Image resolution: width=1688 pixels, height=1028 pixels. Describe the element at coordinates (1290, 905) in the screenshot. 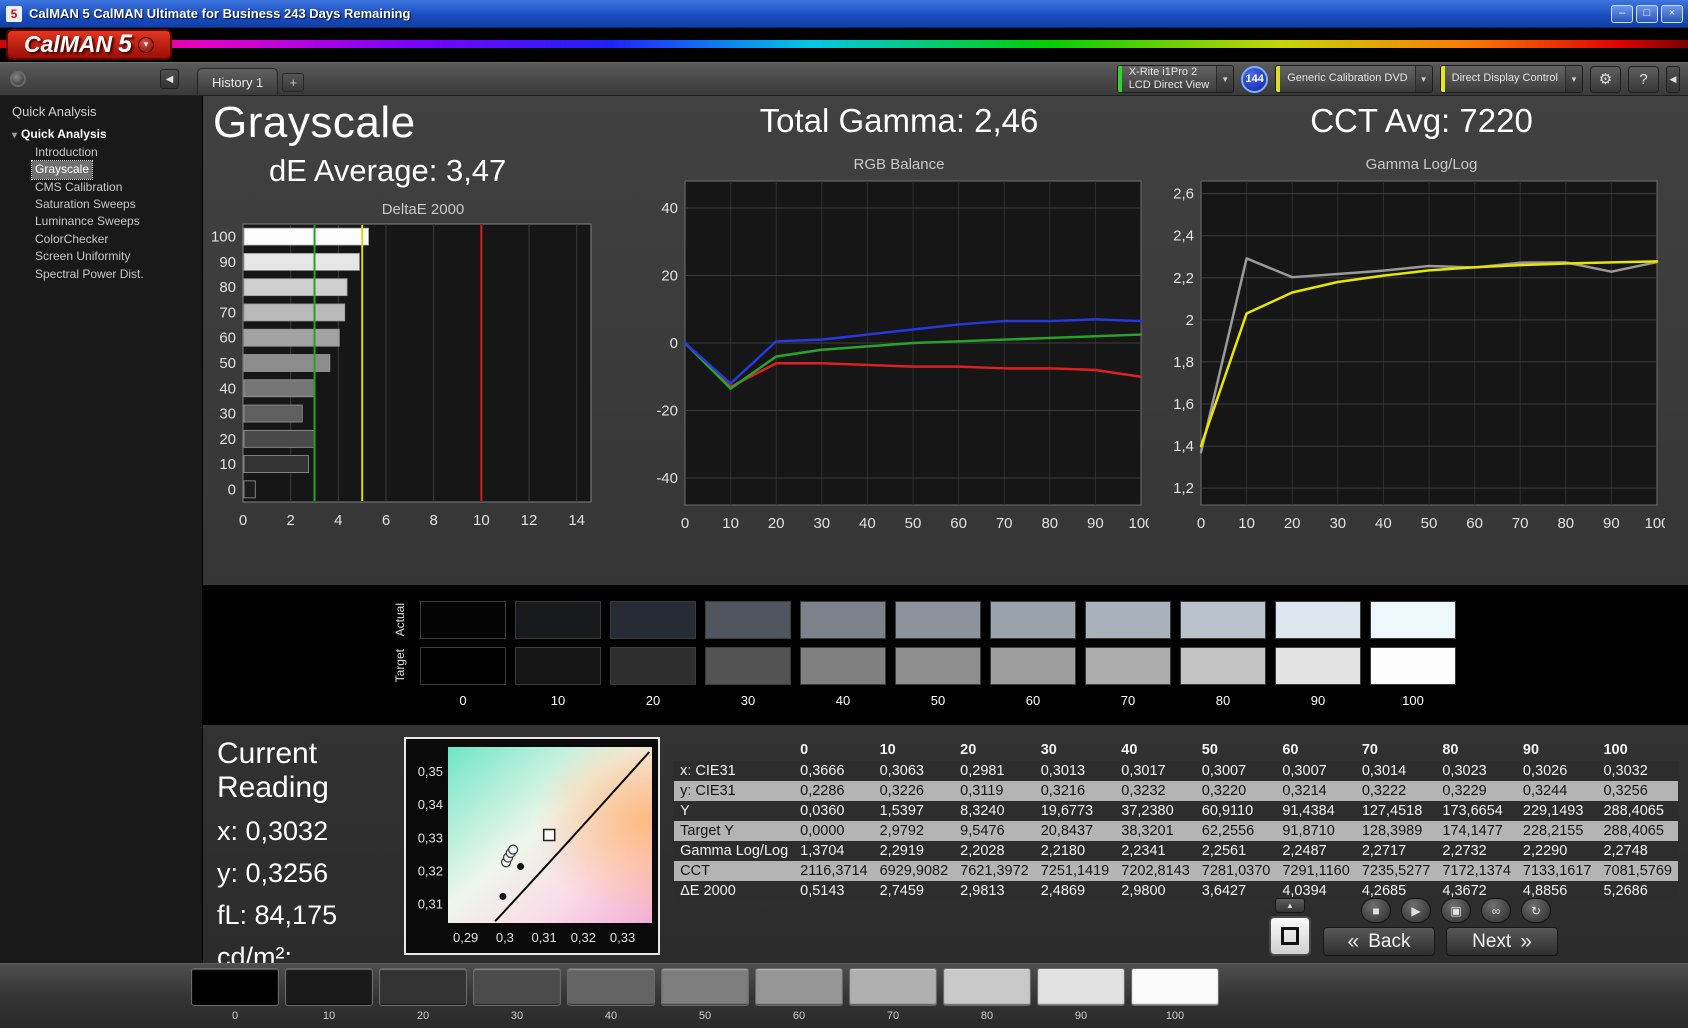

I see `expand-button: ▲` at that location.